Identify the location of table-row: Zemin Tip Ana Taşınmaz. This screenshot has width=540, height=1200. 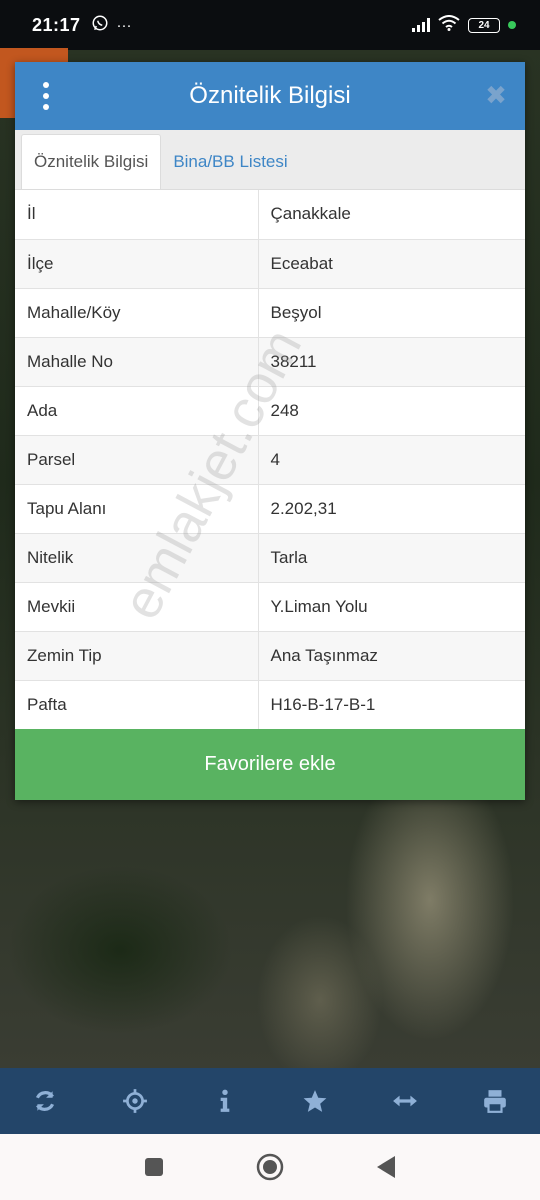
(270, 656).